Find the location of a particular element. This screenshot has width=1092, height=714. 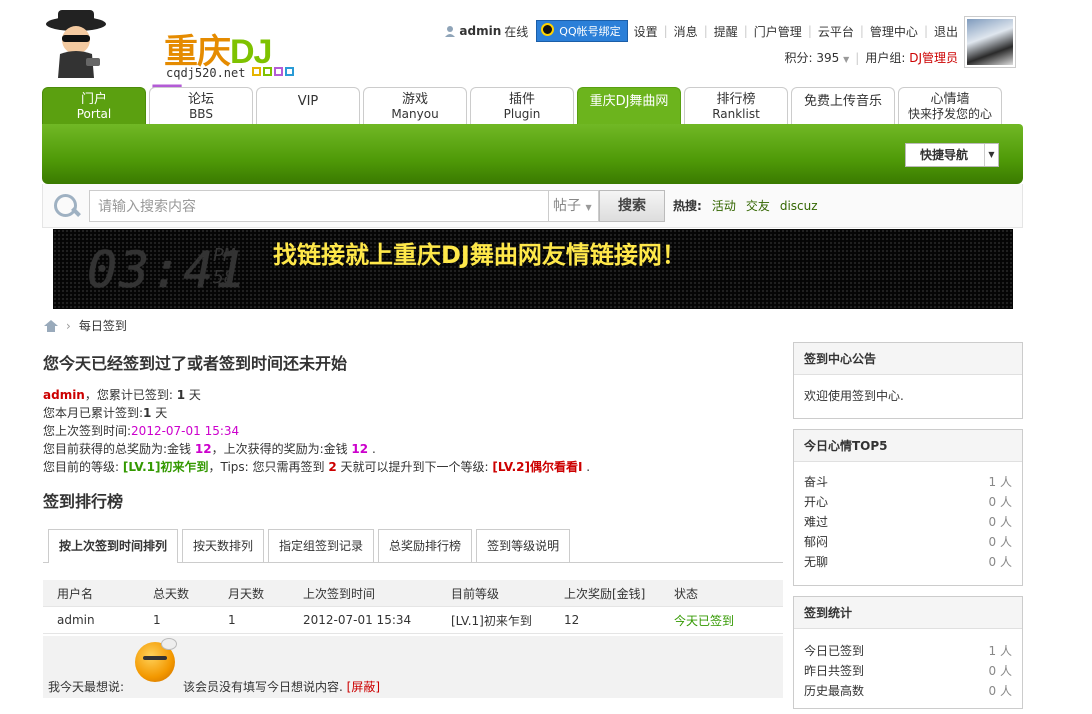

led-clock-small: PM 58 is located at coordinates (224, 266).